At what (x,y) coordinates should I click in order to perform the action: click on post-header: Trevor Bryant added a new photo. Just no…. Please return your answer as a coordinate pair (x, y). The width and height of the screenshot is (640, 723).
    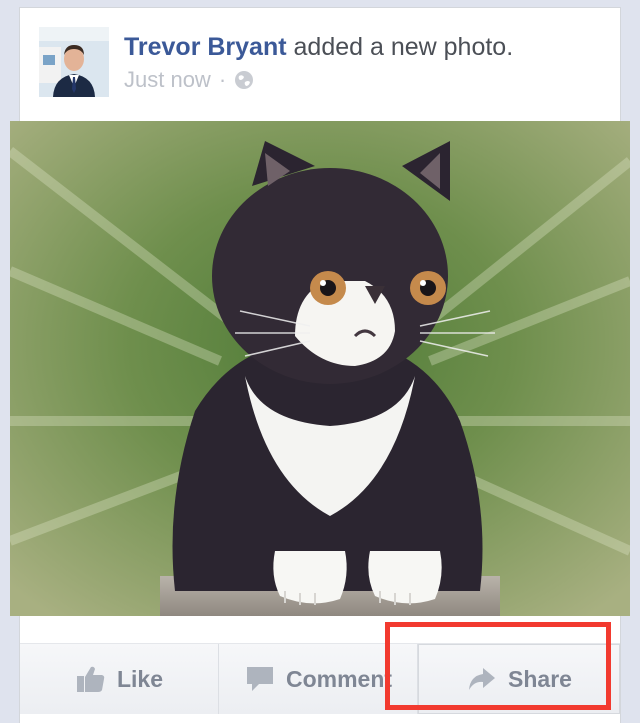
    Looking at the image, I should click on (320, 63).